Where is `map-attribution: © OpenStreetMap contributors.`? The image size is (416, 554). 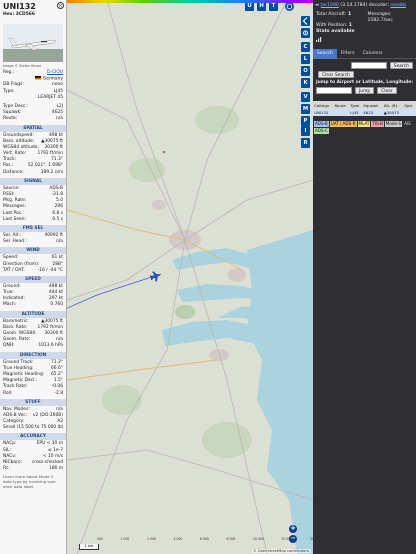
map-attribution: © OpenStreetMap contributors. is located at coordinates (281, 551).